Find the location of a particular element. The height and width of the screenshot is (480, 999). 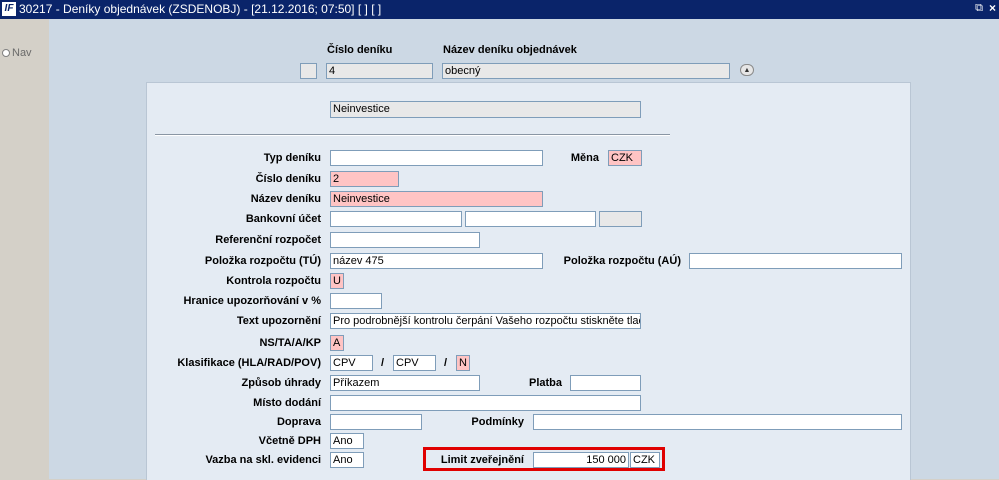

kontrola-rozpoctu-field: U is located at coordinates (337, 281).